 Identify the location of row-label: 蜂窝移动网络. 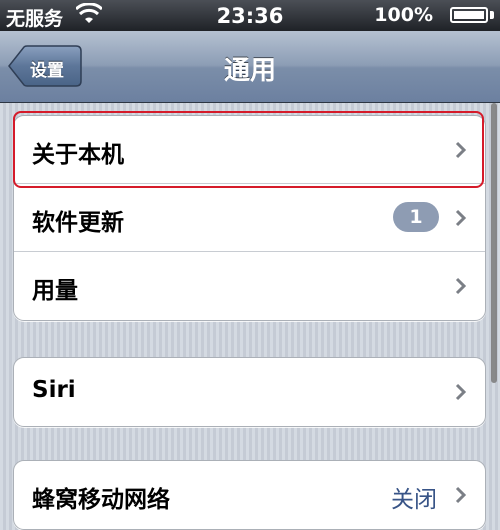
(101, 500).